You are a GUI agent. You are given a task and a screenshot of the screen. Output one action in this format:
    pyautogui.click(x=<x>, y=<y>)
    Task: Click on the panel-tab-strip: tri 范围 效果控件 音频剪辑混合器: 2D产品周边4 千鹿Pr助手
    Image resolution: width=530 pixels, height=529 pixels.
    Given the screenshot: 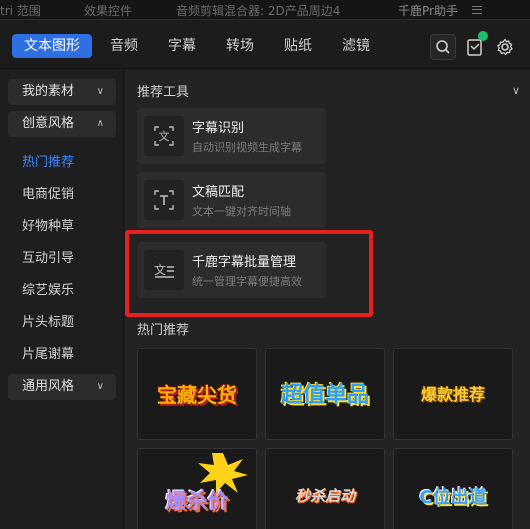 What is the action you would take?
    pyautogui.click(x=265, y=10)
    